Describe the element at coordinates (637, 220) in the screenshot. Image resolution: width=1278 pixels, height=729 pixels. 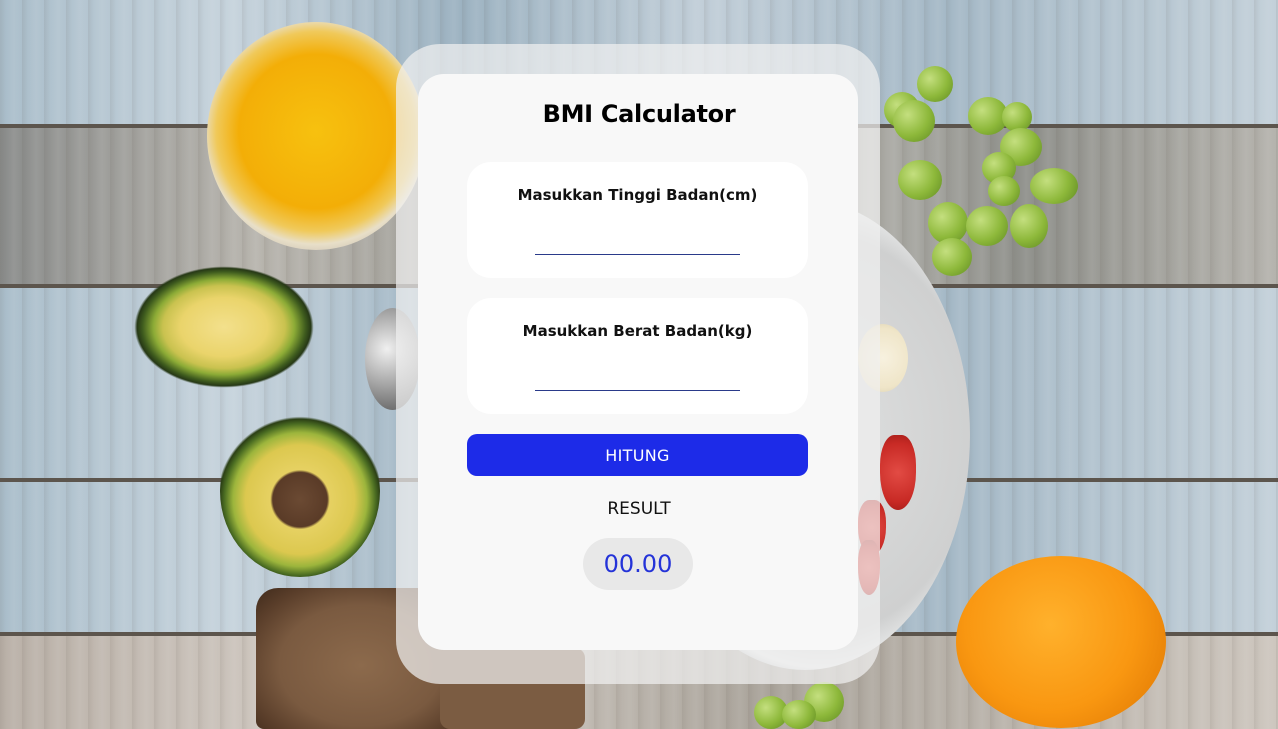
I see `height-field-box: Masukkan Tinggi Badan(cm)` at that location.